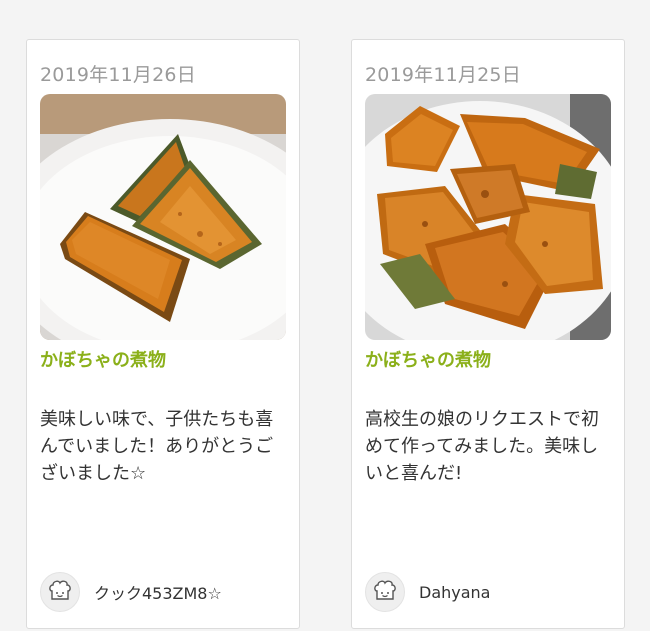  I want to click on report-comment: 高校生の娘のリクエストで初めて作ってみました。美味しいと喜んだ!, so click(482, 446).